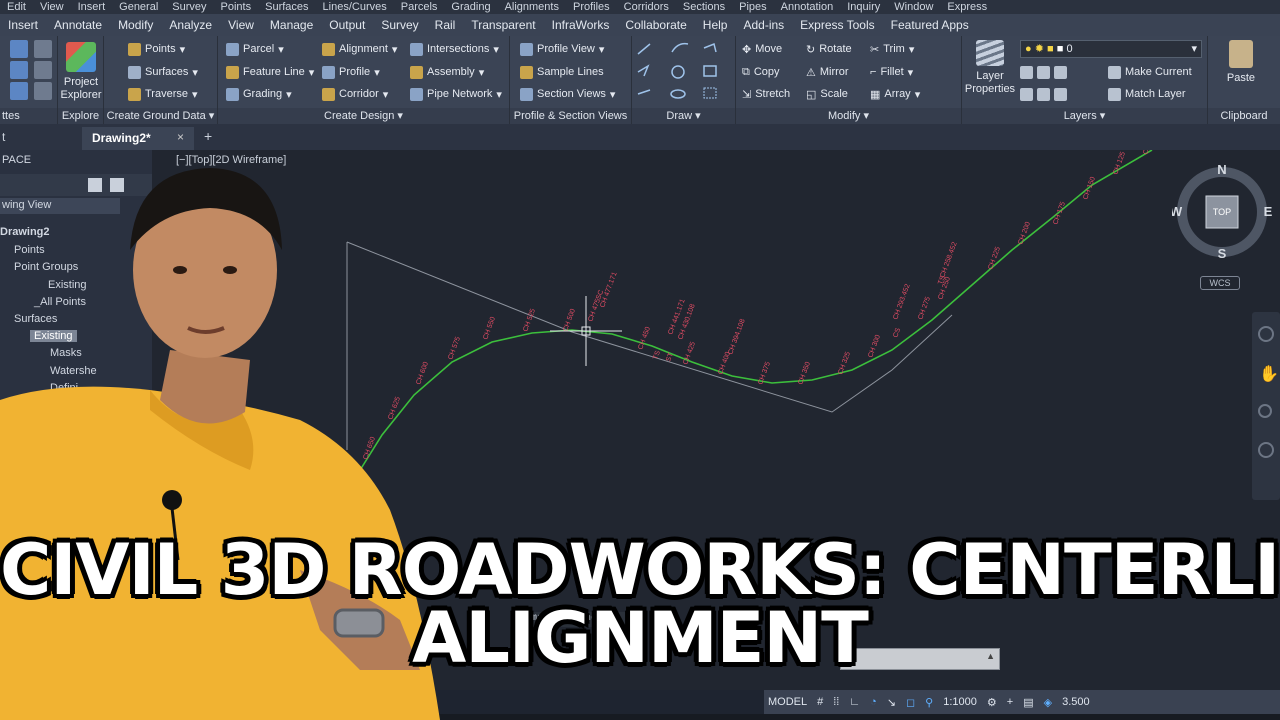  I want to click on ortho-icon: ∟, so click(854, 702).